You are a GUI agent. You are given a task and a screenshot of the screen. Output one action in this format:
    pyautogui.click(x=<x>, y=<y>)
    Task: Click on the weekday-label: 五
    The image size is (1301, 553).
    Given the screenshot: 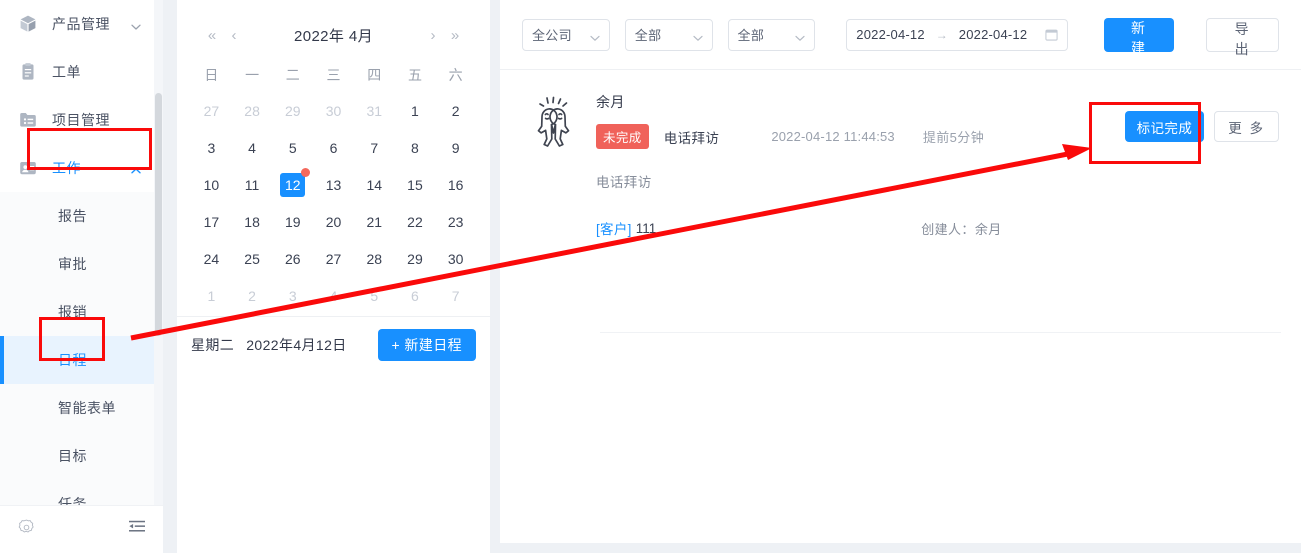 What is the action you would take?
    pyautogui.click(x=414, y=75)
    